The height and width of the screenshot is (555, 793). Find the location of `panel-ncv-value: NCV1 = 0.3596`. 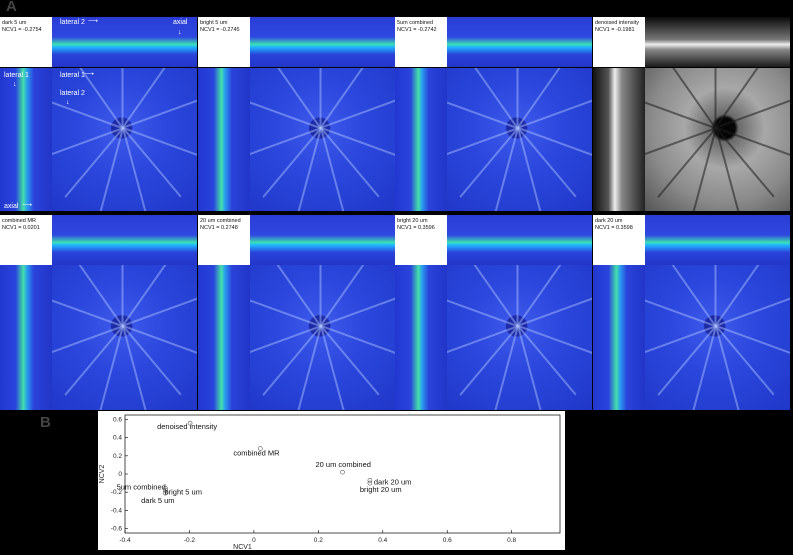

panel-ncv-value: NCV1 = 0.3596 is located at coordinates (416, 227).